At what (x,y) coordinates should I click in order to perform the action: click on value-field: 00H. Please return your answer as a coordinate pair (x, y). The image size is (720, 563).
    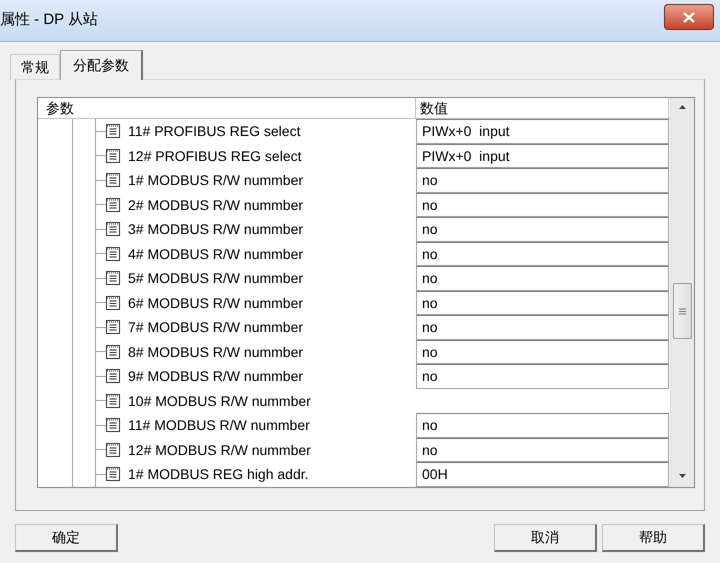
    Looking at the image, I should click on (542, 474).